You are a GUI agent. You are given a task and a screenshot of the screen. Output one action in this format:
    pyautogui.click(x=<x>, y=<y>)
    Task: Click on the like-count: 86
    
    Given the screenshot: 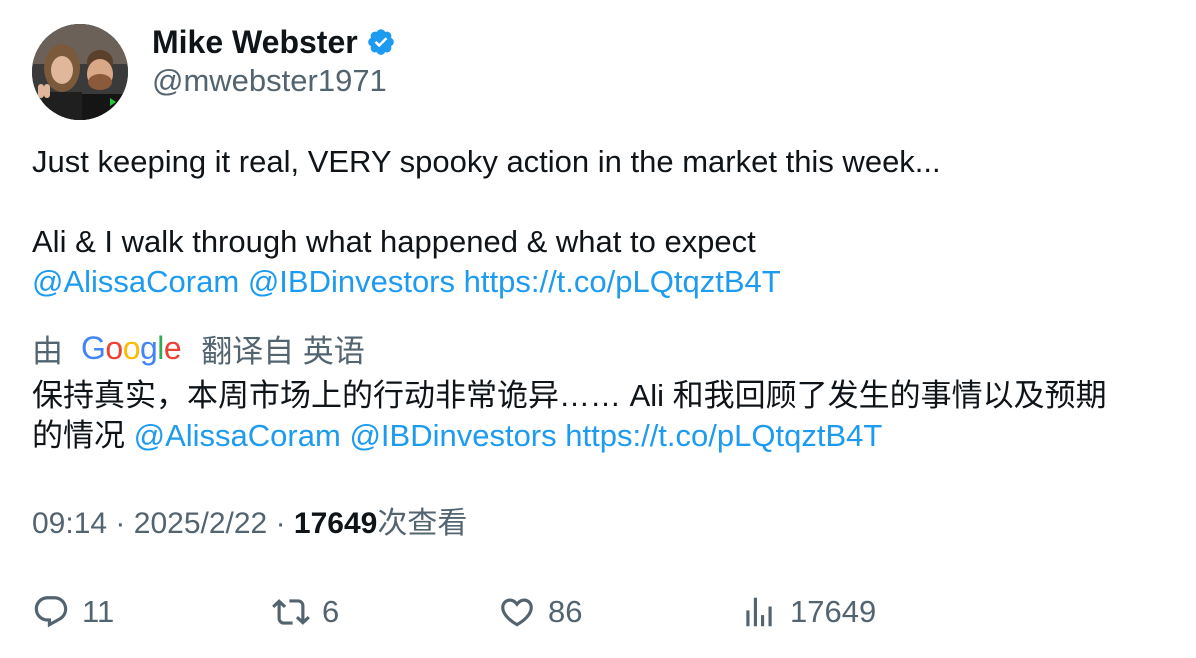 What is the action you would take?
    pyautogui.click(x=565, y=611)
    